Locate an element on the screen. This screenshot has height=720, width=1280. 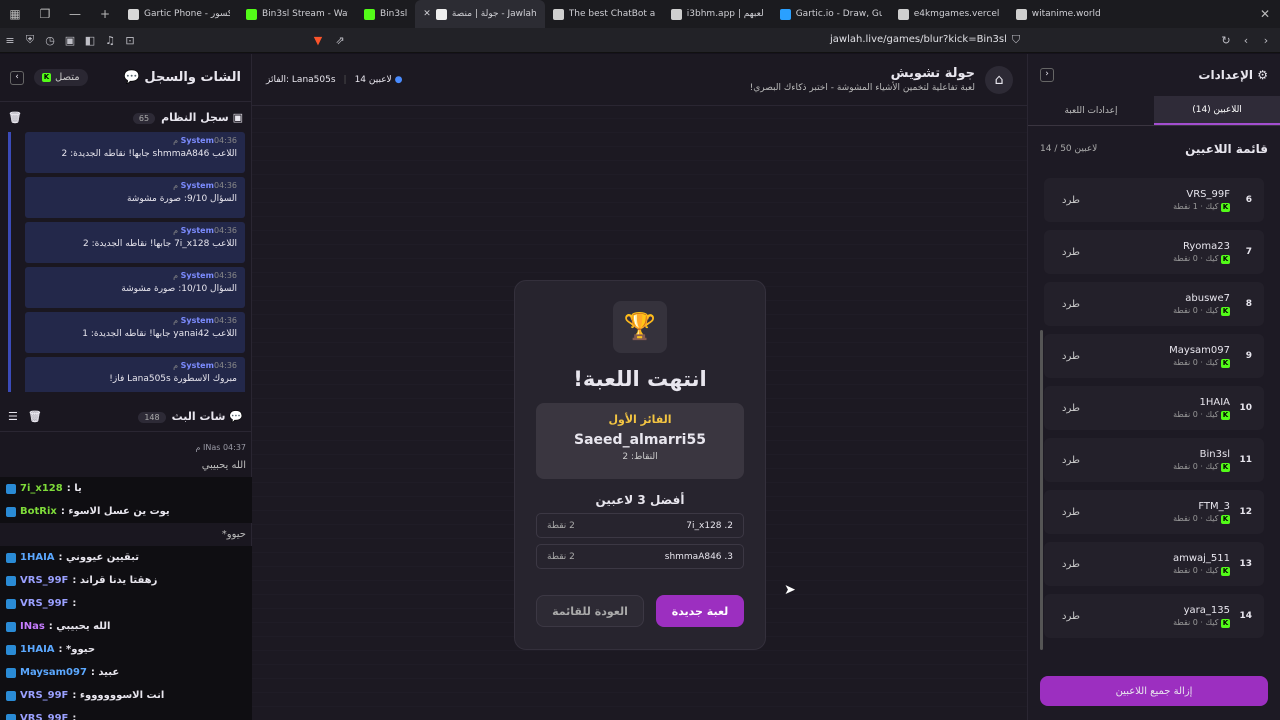
clear-chat-icon: 🗑 is located at coordinates (35, 416).